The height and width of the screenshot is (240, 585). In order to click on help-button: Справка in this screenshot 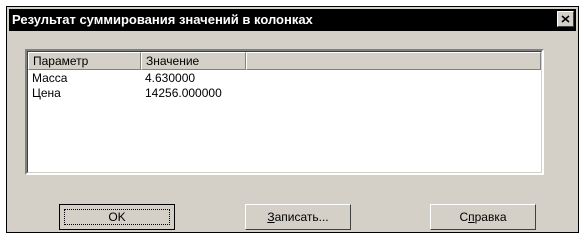, I will do `click(483, 217)`.